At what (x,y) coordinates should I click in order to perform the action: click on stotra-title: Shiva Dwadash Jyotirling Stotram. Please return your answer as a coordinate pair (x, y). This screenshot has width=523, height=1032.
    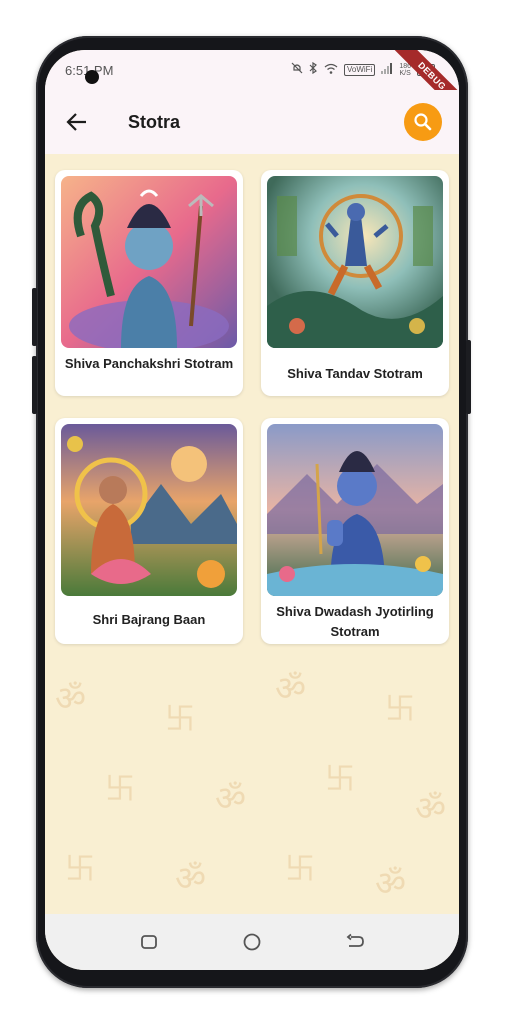
    Looking at the image, I should click on (355, 621).